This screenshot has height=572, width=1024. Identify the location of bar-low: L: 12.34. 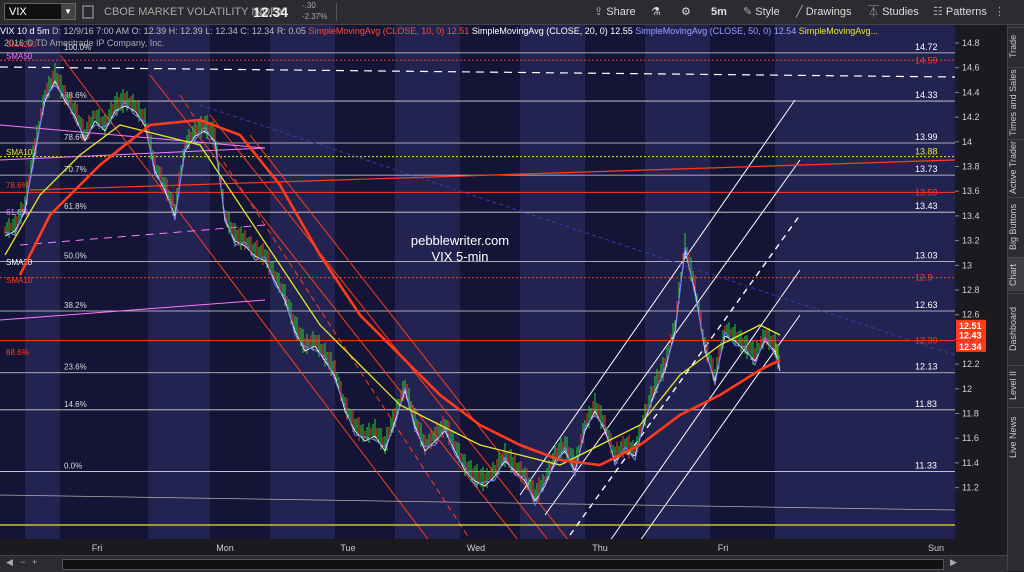
(221, 31).